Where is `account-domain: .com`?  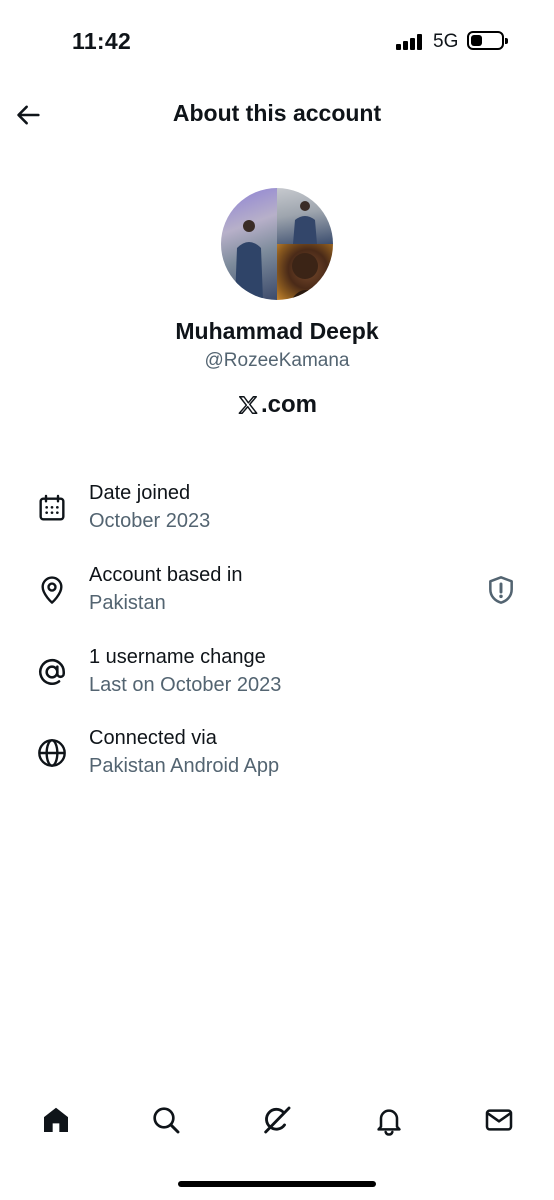
account-domain: .com is located at coordinates (277, 405).